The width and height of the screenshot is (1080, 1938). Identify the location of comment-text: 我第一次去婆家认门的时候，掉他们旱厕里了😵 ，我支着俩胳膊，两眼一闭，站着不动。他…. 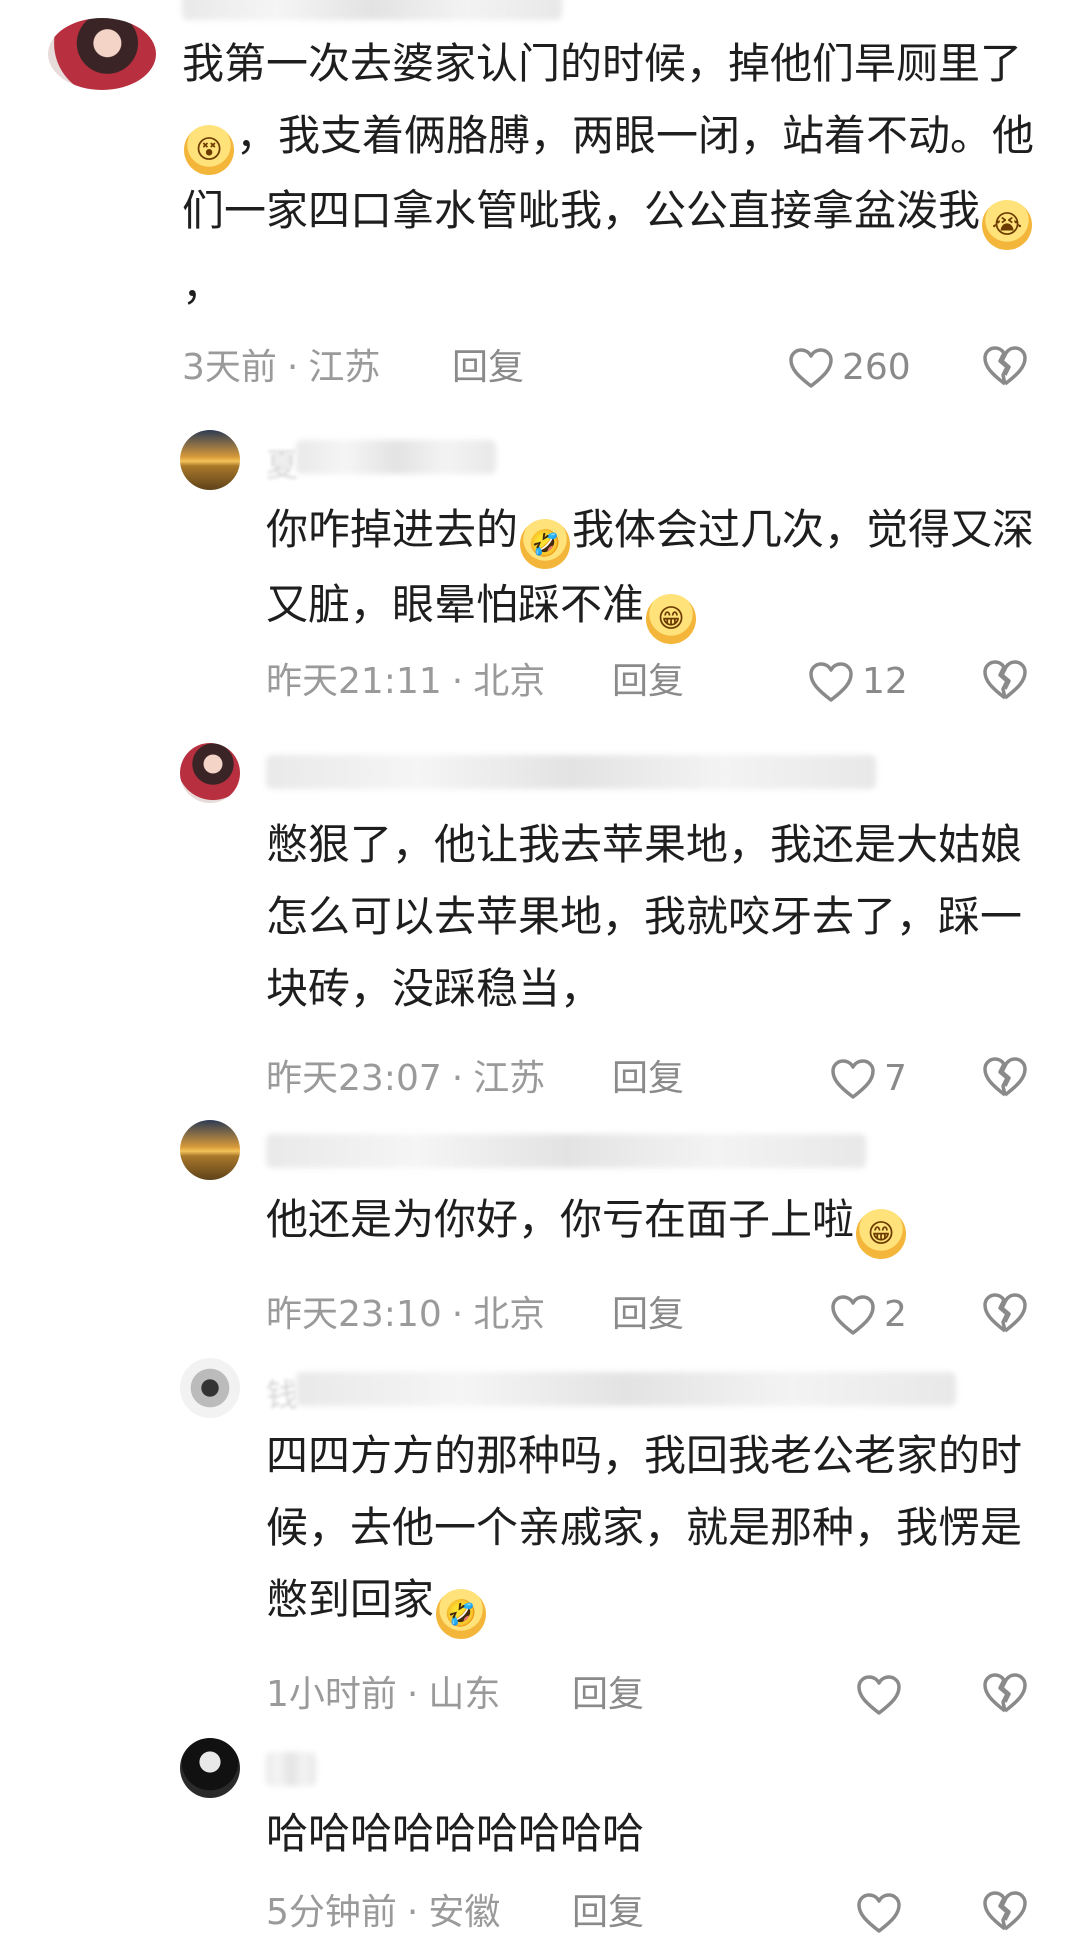
(608, 174).